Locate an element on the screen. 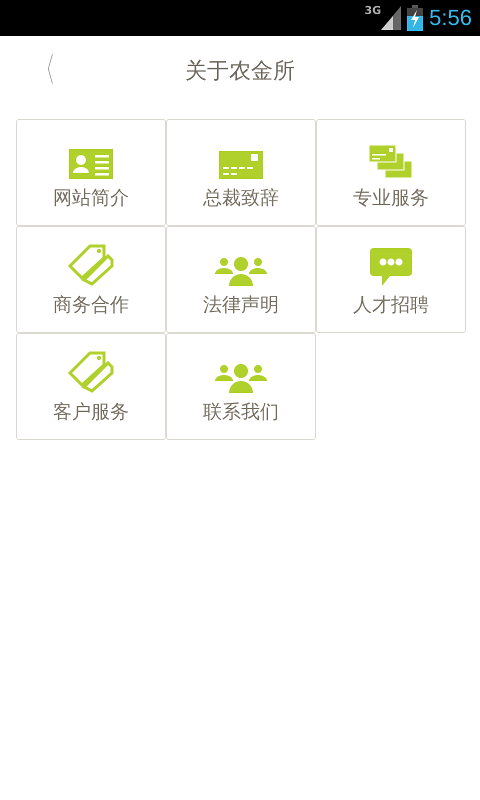  menu-tile: 总裁致辞 is located at coordinates (241, 172).